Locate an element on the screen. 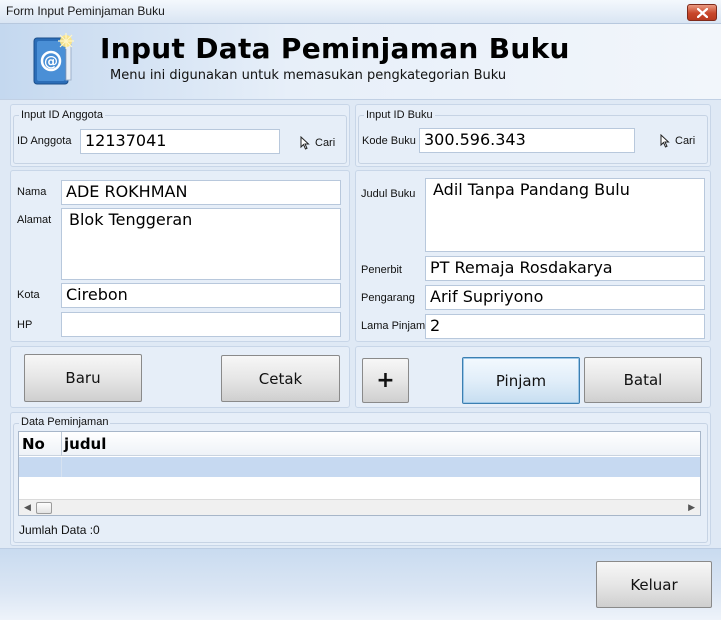  kode-buku-input: 300.596.343 is located at coordinates (527, 140).